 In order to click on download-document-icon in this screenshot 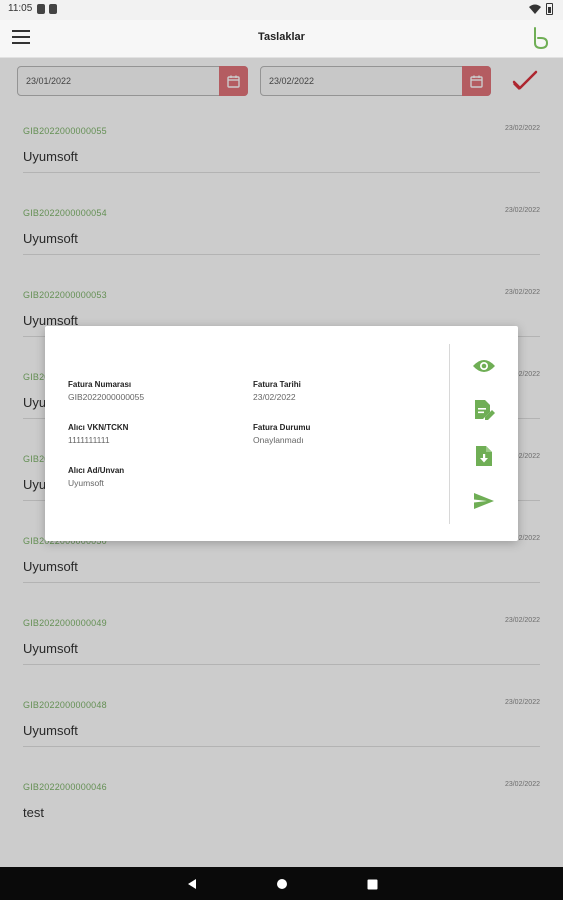, I will do `click(484, 456)`.